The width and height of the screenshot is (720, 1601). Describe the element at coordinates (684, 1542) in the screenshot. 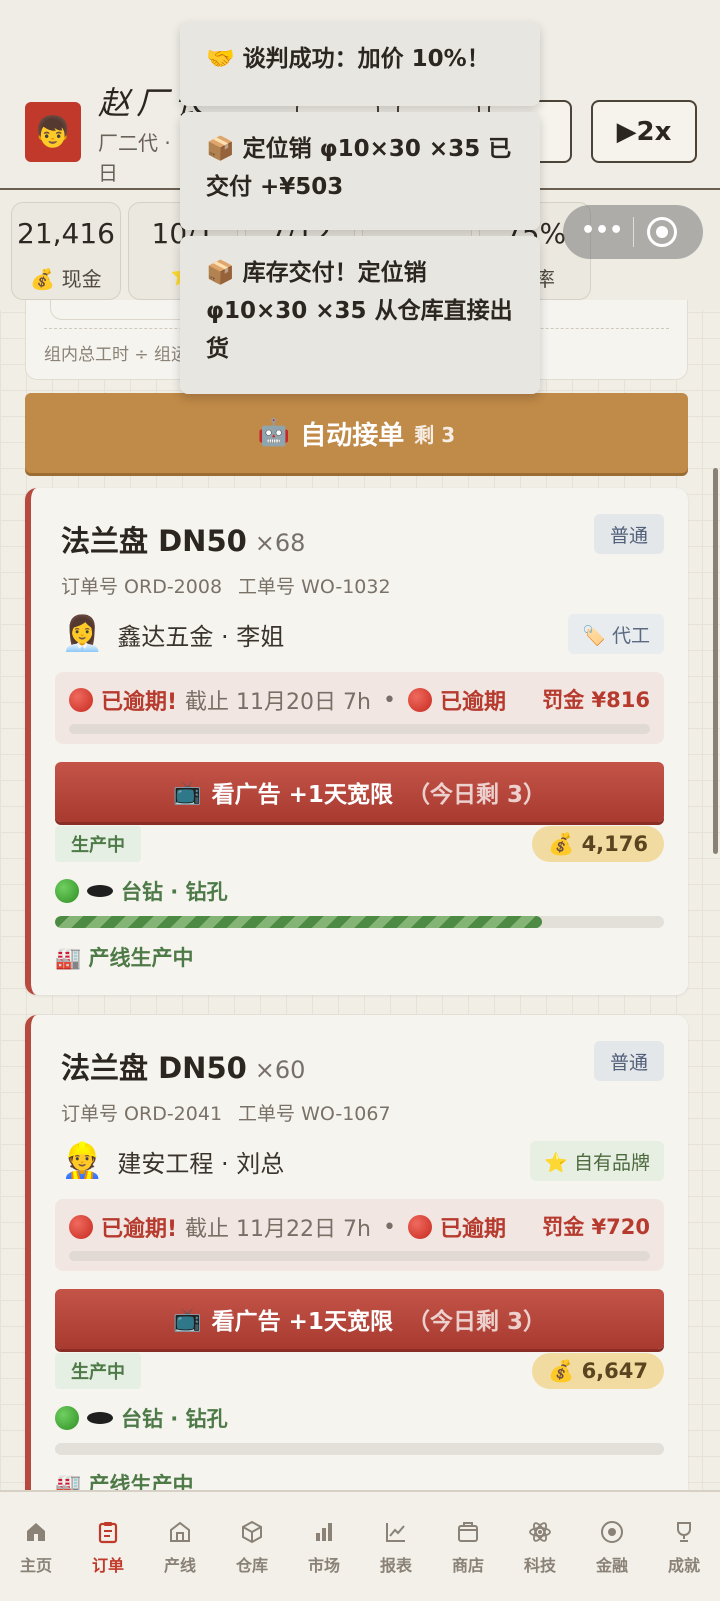

I see `nav-item-achievements: 成就` at that location.